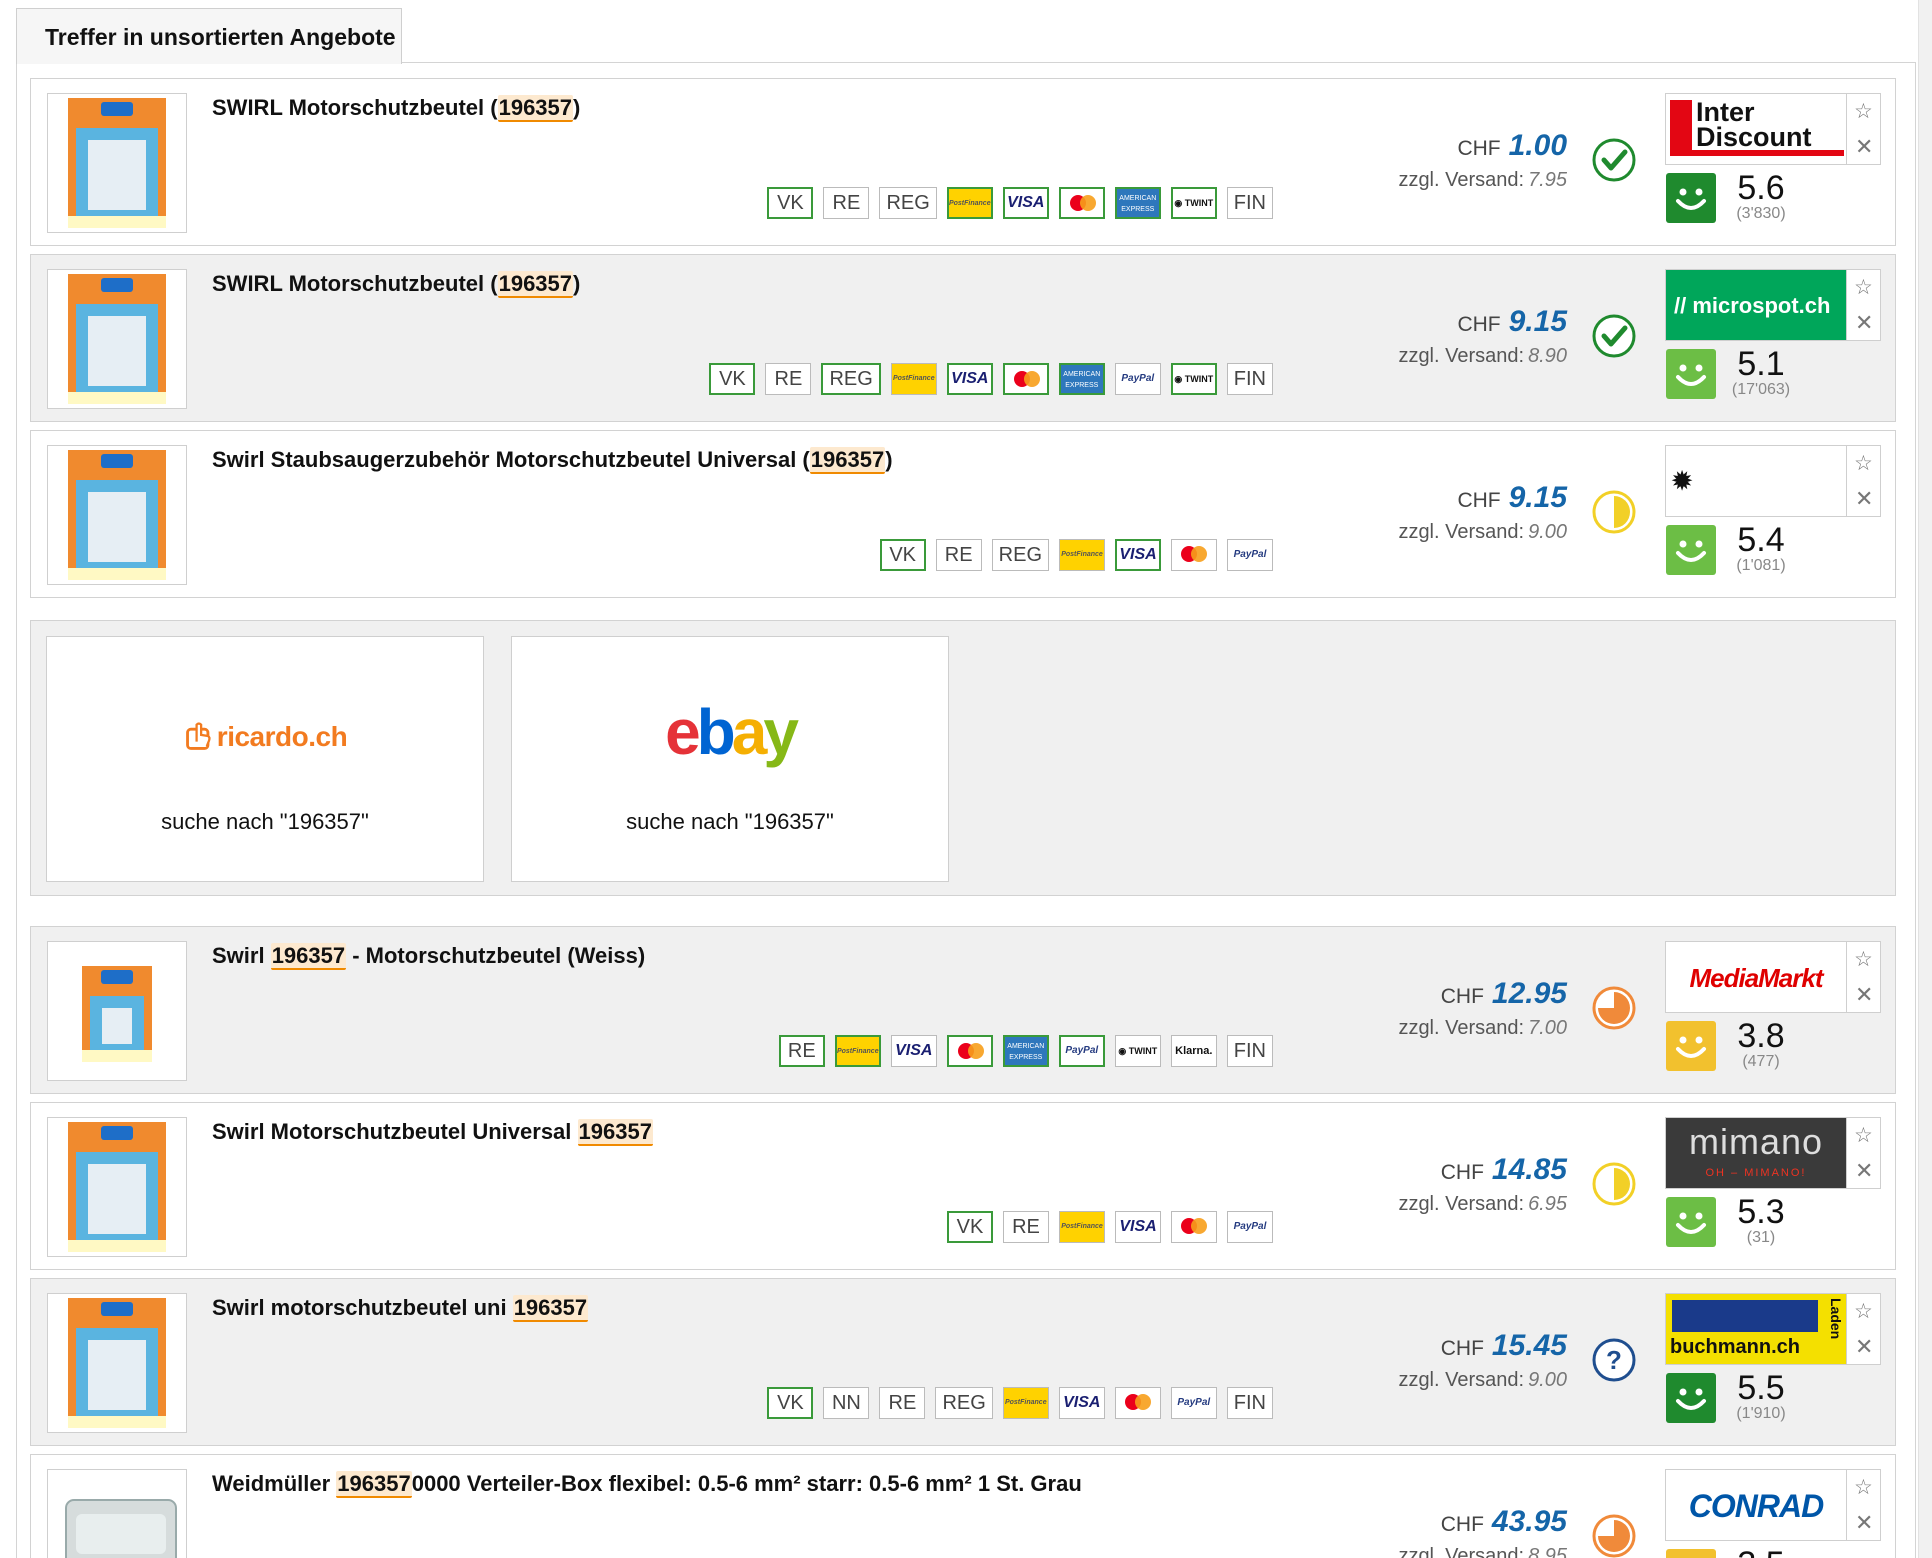  Describe the element at coordinates (1761, 364) in the screenshot. I see `shop-rating: 5.1` at that location.